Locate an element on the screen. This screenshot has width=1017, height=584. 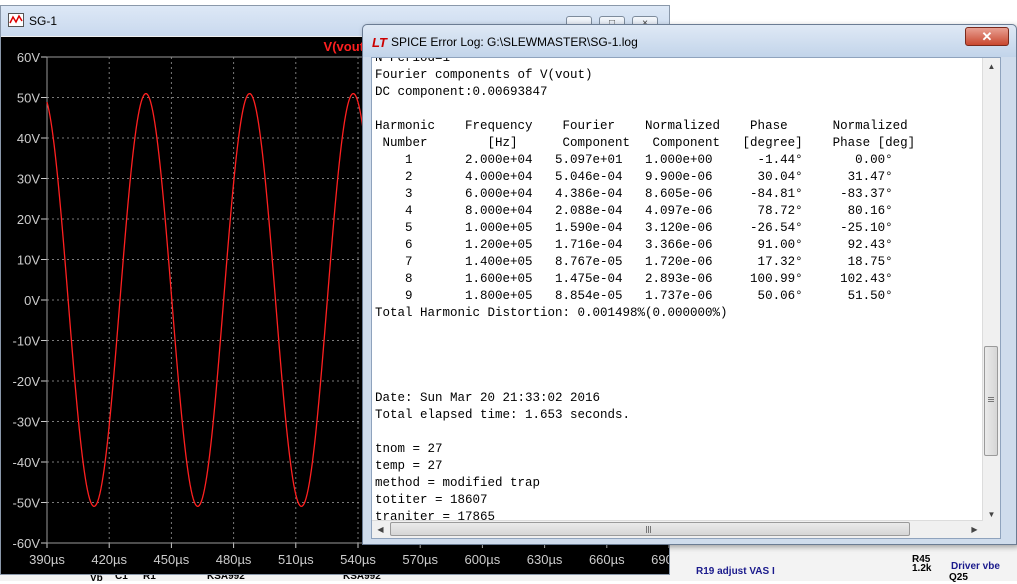
x-tick-label: 390µs is located at coordinates (47, 559).